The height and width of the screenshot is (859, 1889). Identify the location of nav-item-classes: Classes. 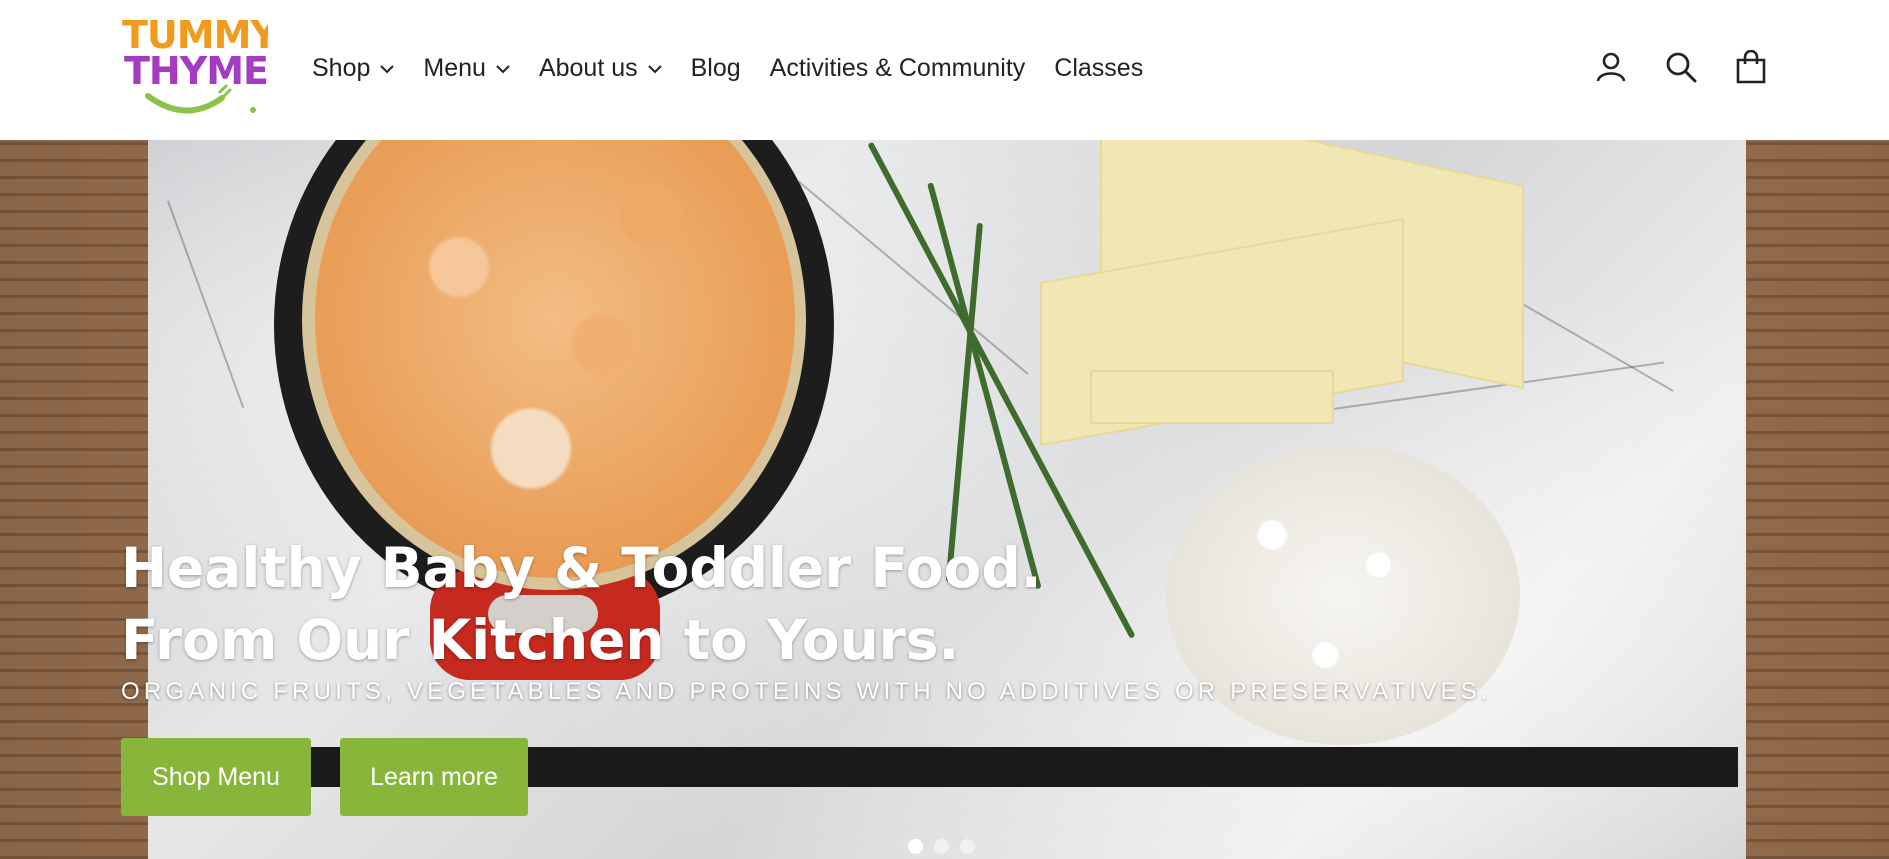
(1098, 68).